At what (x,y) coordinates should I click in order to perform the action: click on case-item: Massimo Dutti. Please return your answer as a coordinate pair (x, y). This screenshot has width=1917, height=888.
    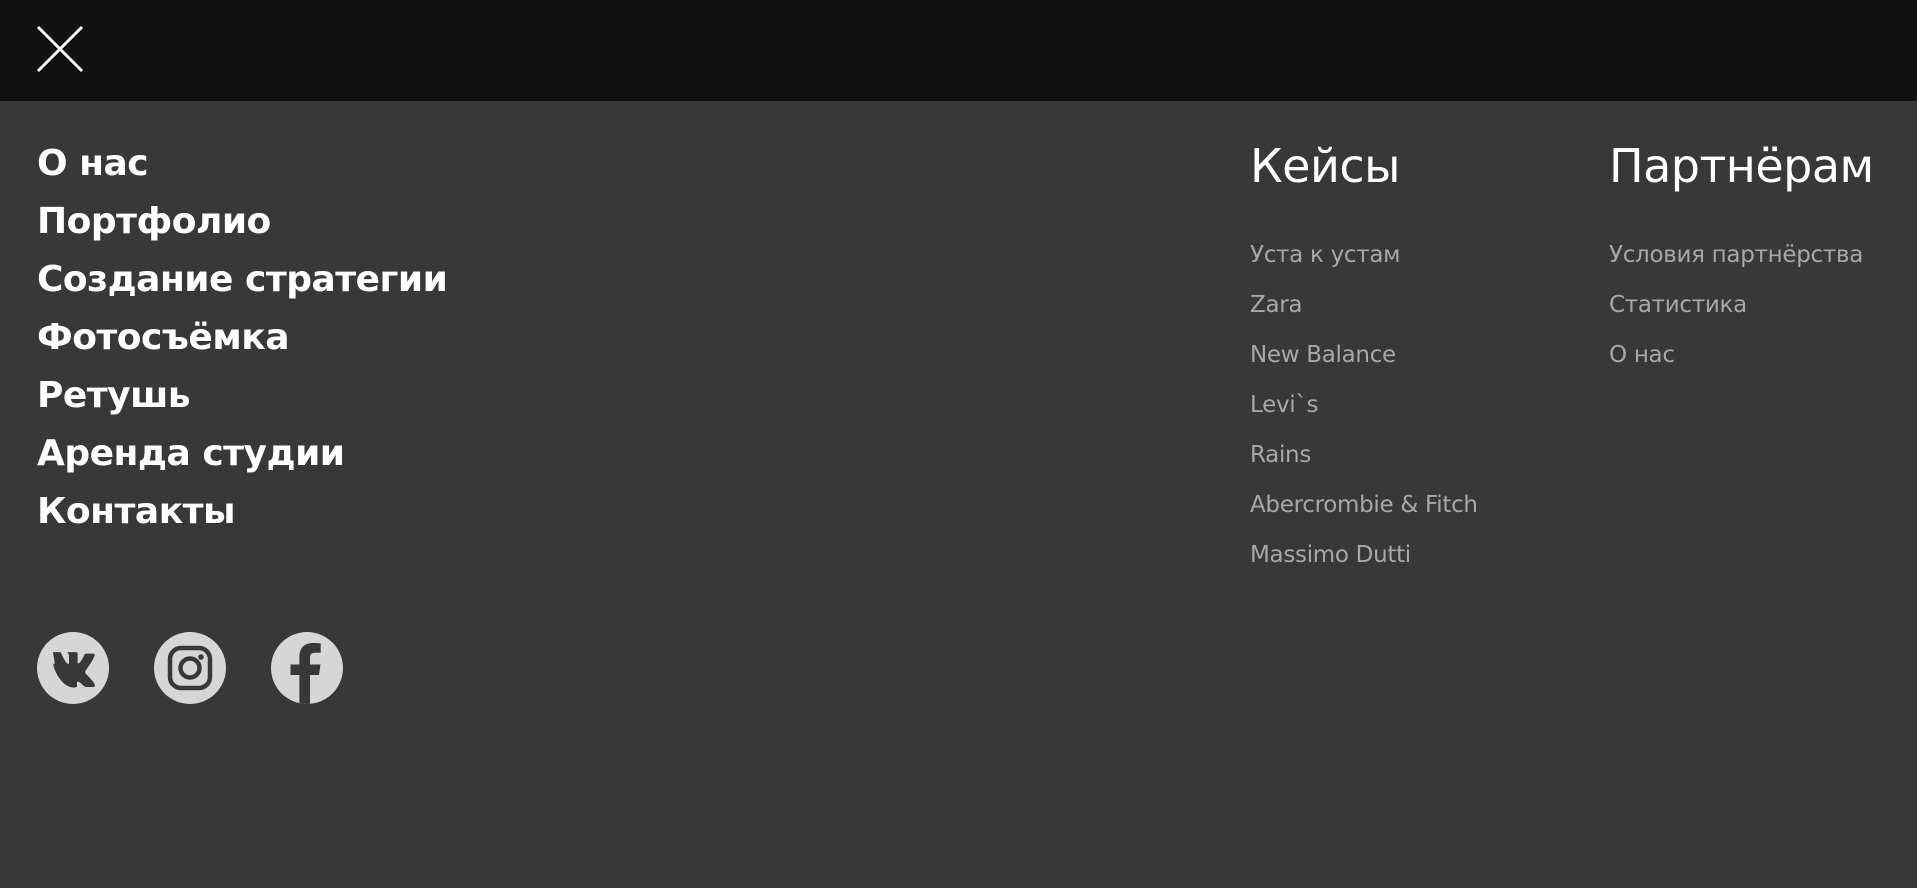
    Looking at the image, I should click on (1364, 555).